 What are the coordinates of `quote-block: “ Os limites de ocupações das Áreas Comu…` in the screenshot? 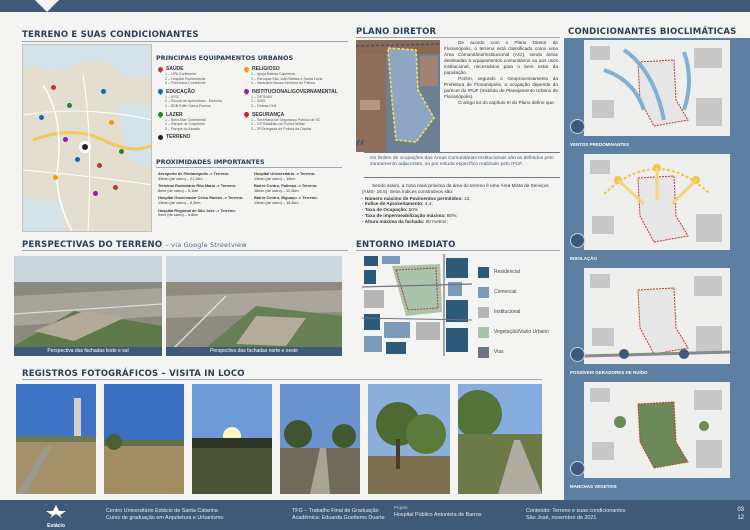 It's located at (457, 158).